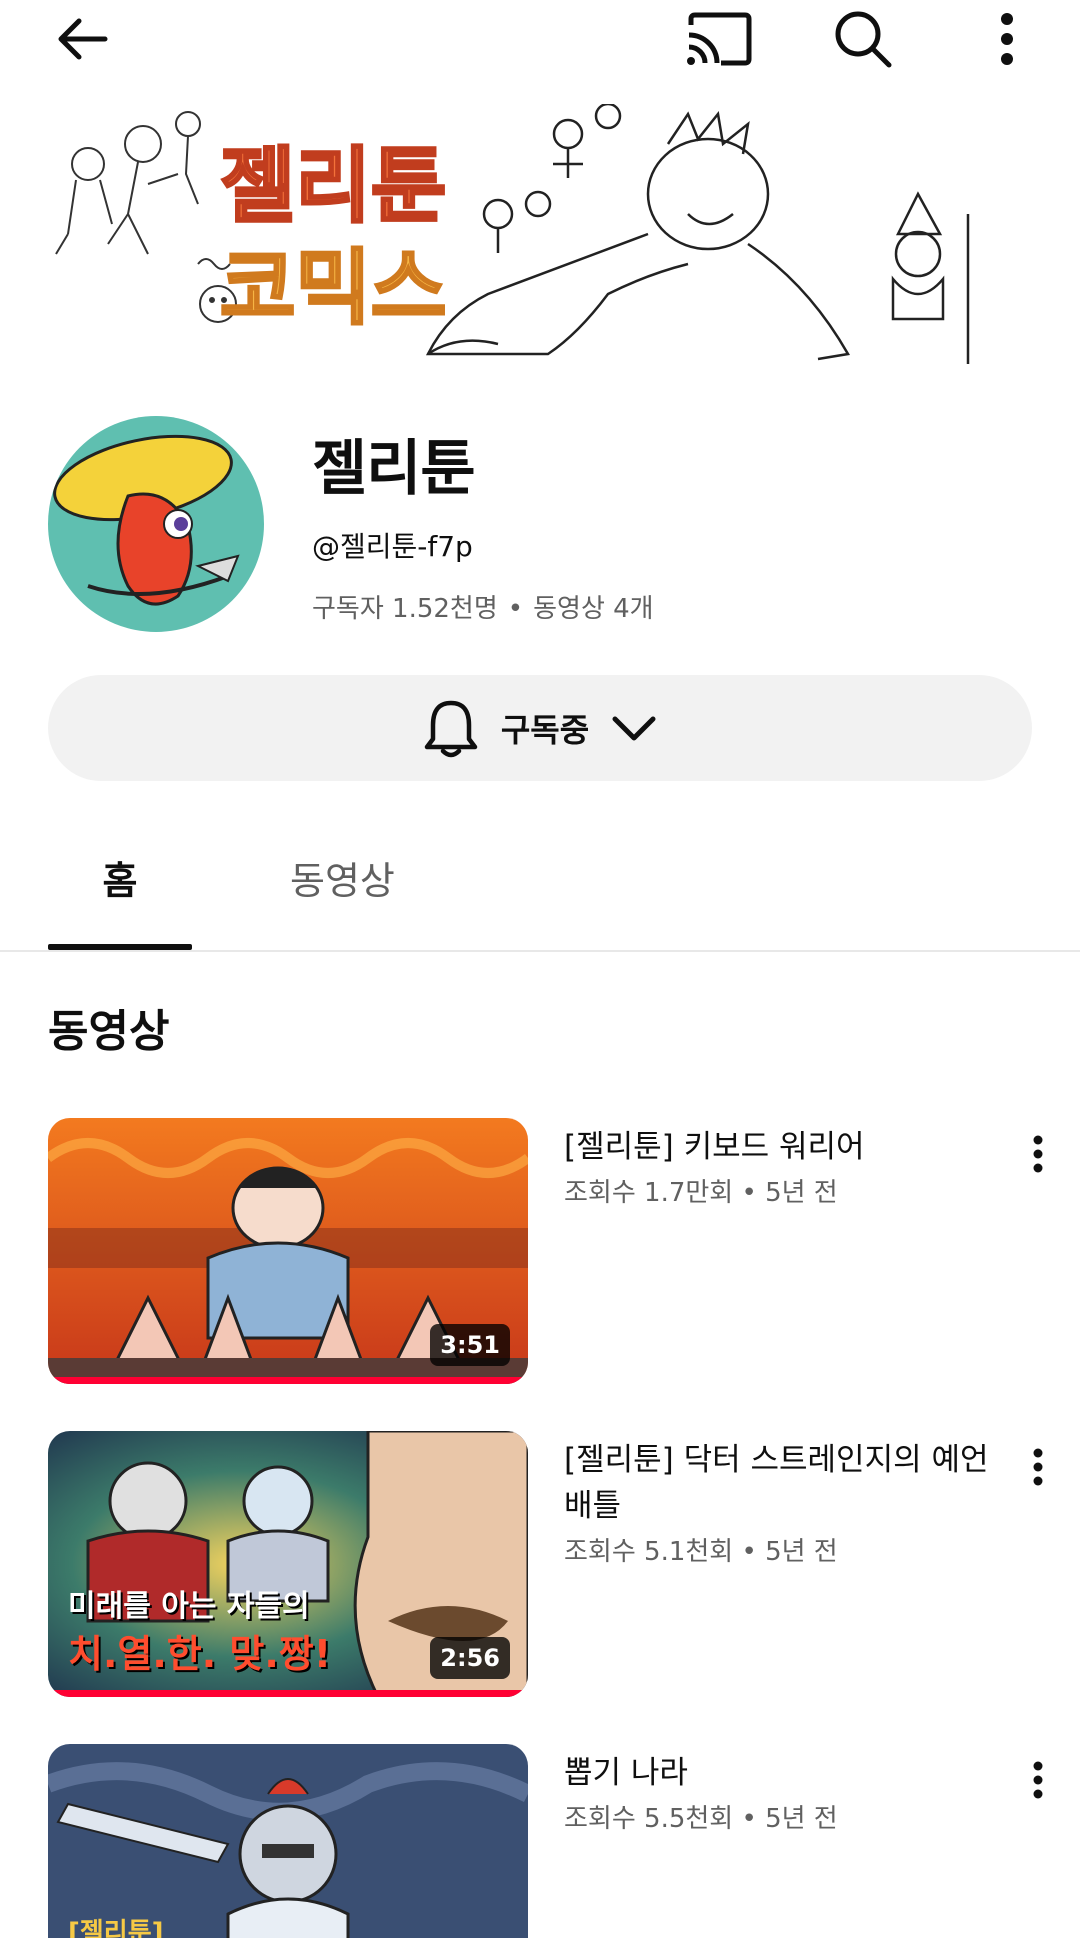  Describe the element at coordinates (120, 877) in the screenshot. I see `tab-home: 홈` at that location.